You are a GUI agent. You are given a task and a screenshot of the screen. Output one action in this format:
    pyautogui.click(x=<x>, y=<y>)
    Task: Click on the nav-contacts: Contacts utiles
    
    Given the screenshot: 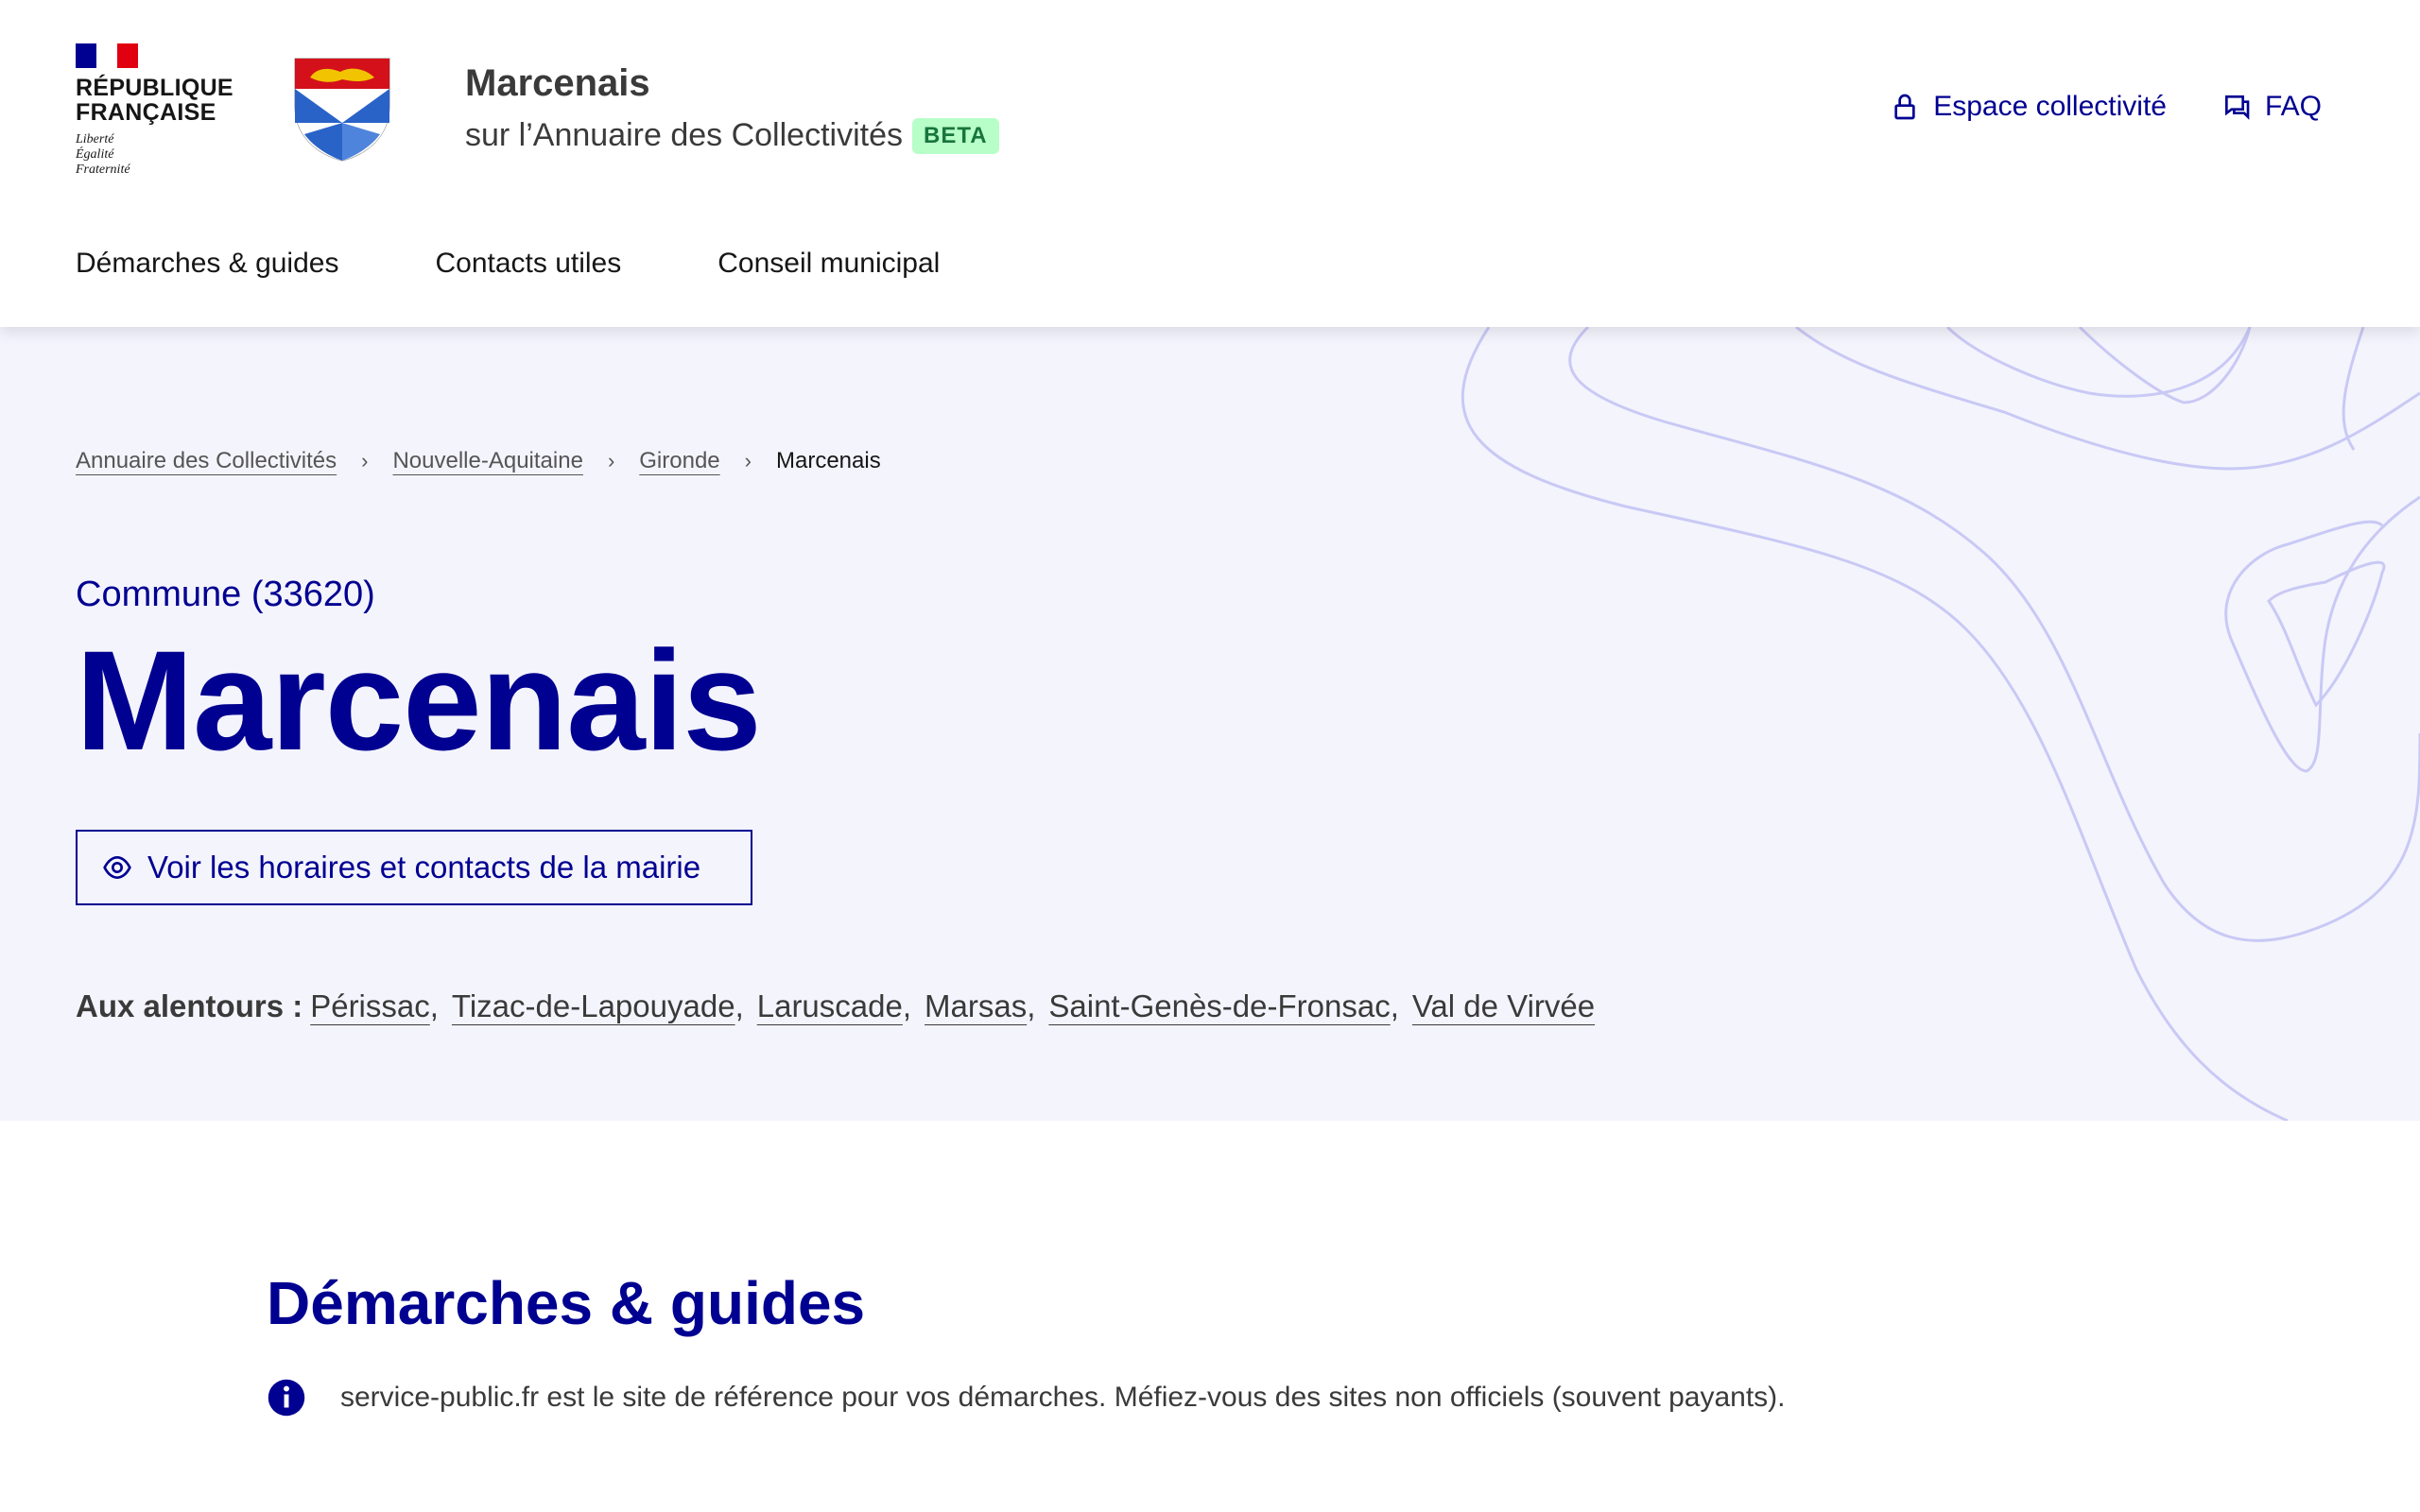 What is the action you would take?
    pyautogui.click(x=528, y=264)
    